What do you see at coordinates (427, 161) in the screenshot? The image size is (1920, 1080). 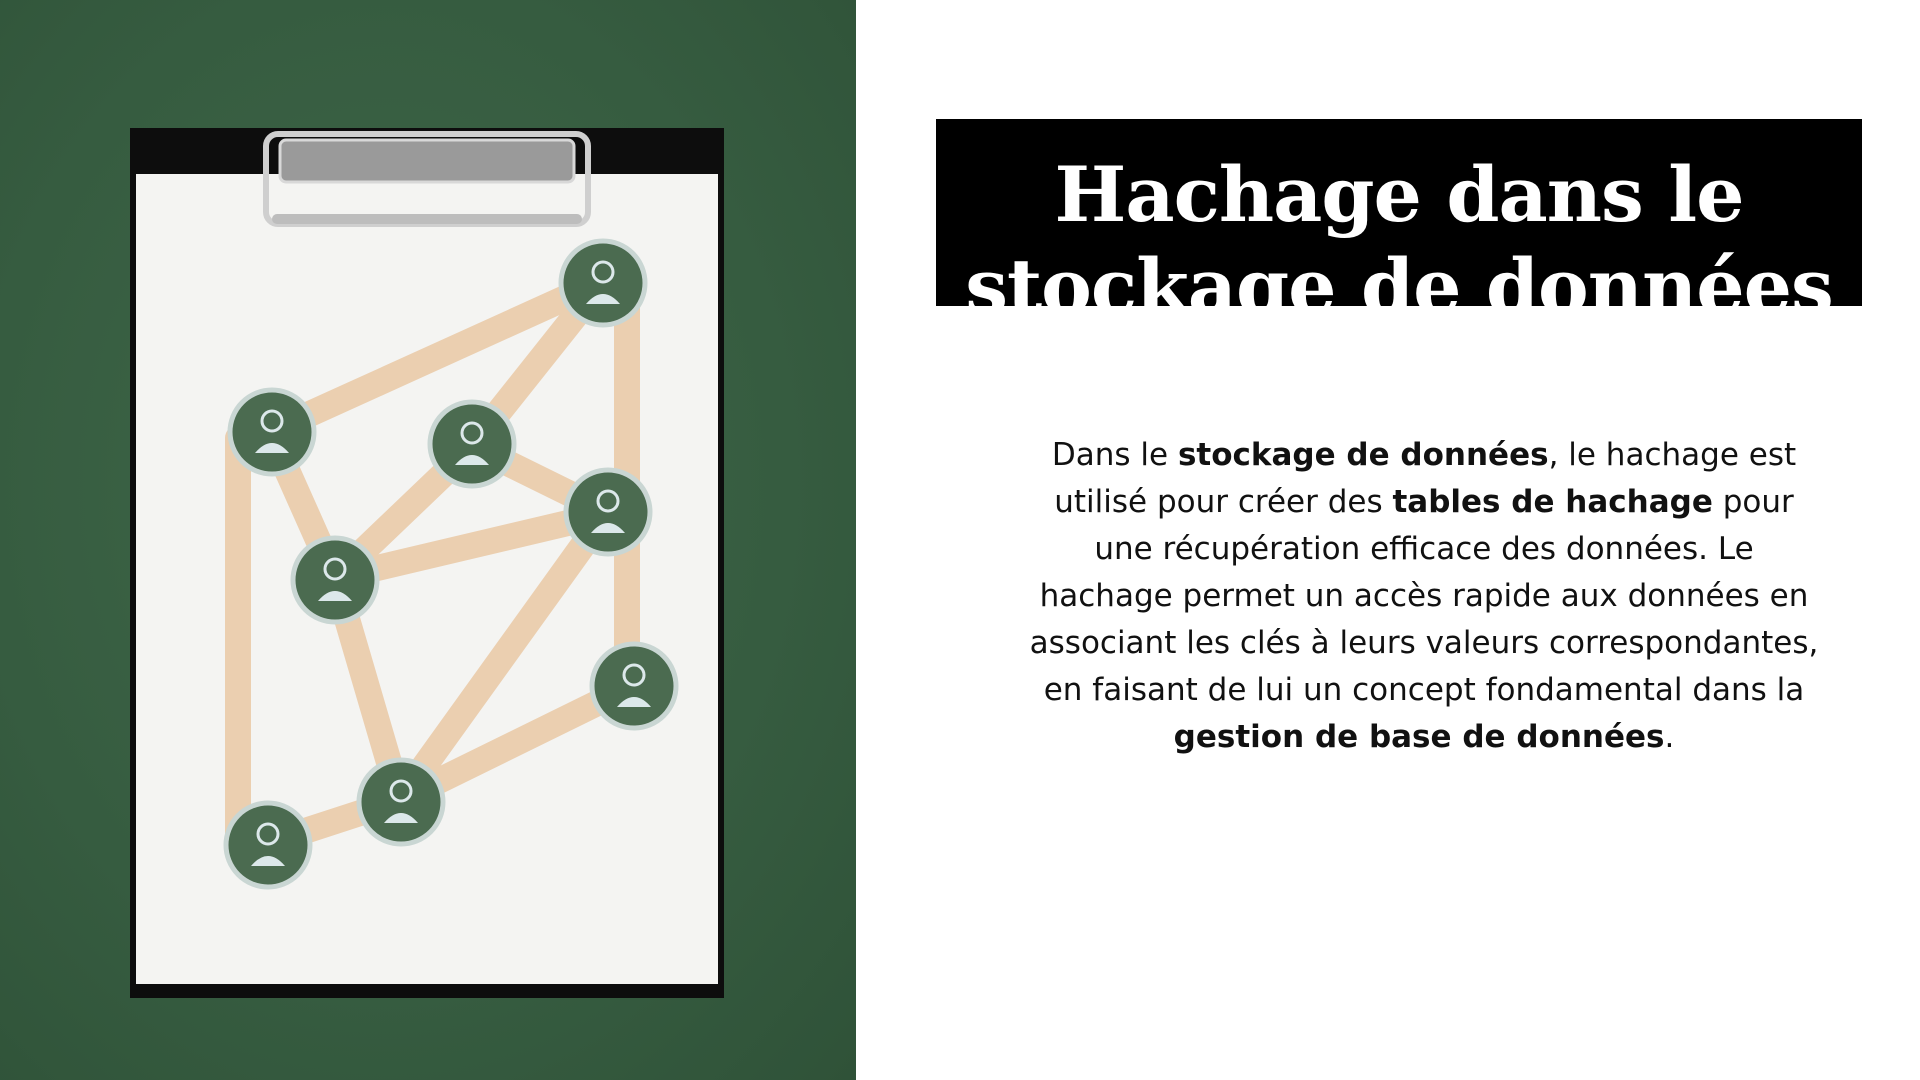 I see `clip-plate` at bounding box center [427, 161].